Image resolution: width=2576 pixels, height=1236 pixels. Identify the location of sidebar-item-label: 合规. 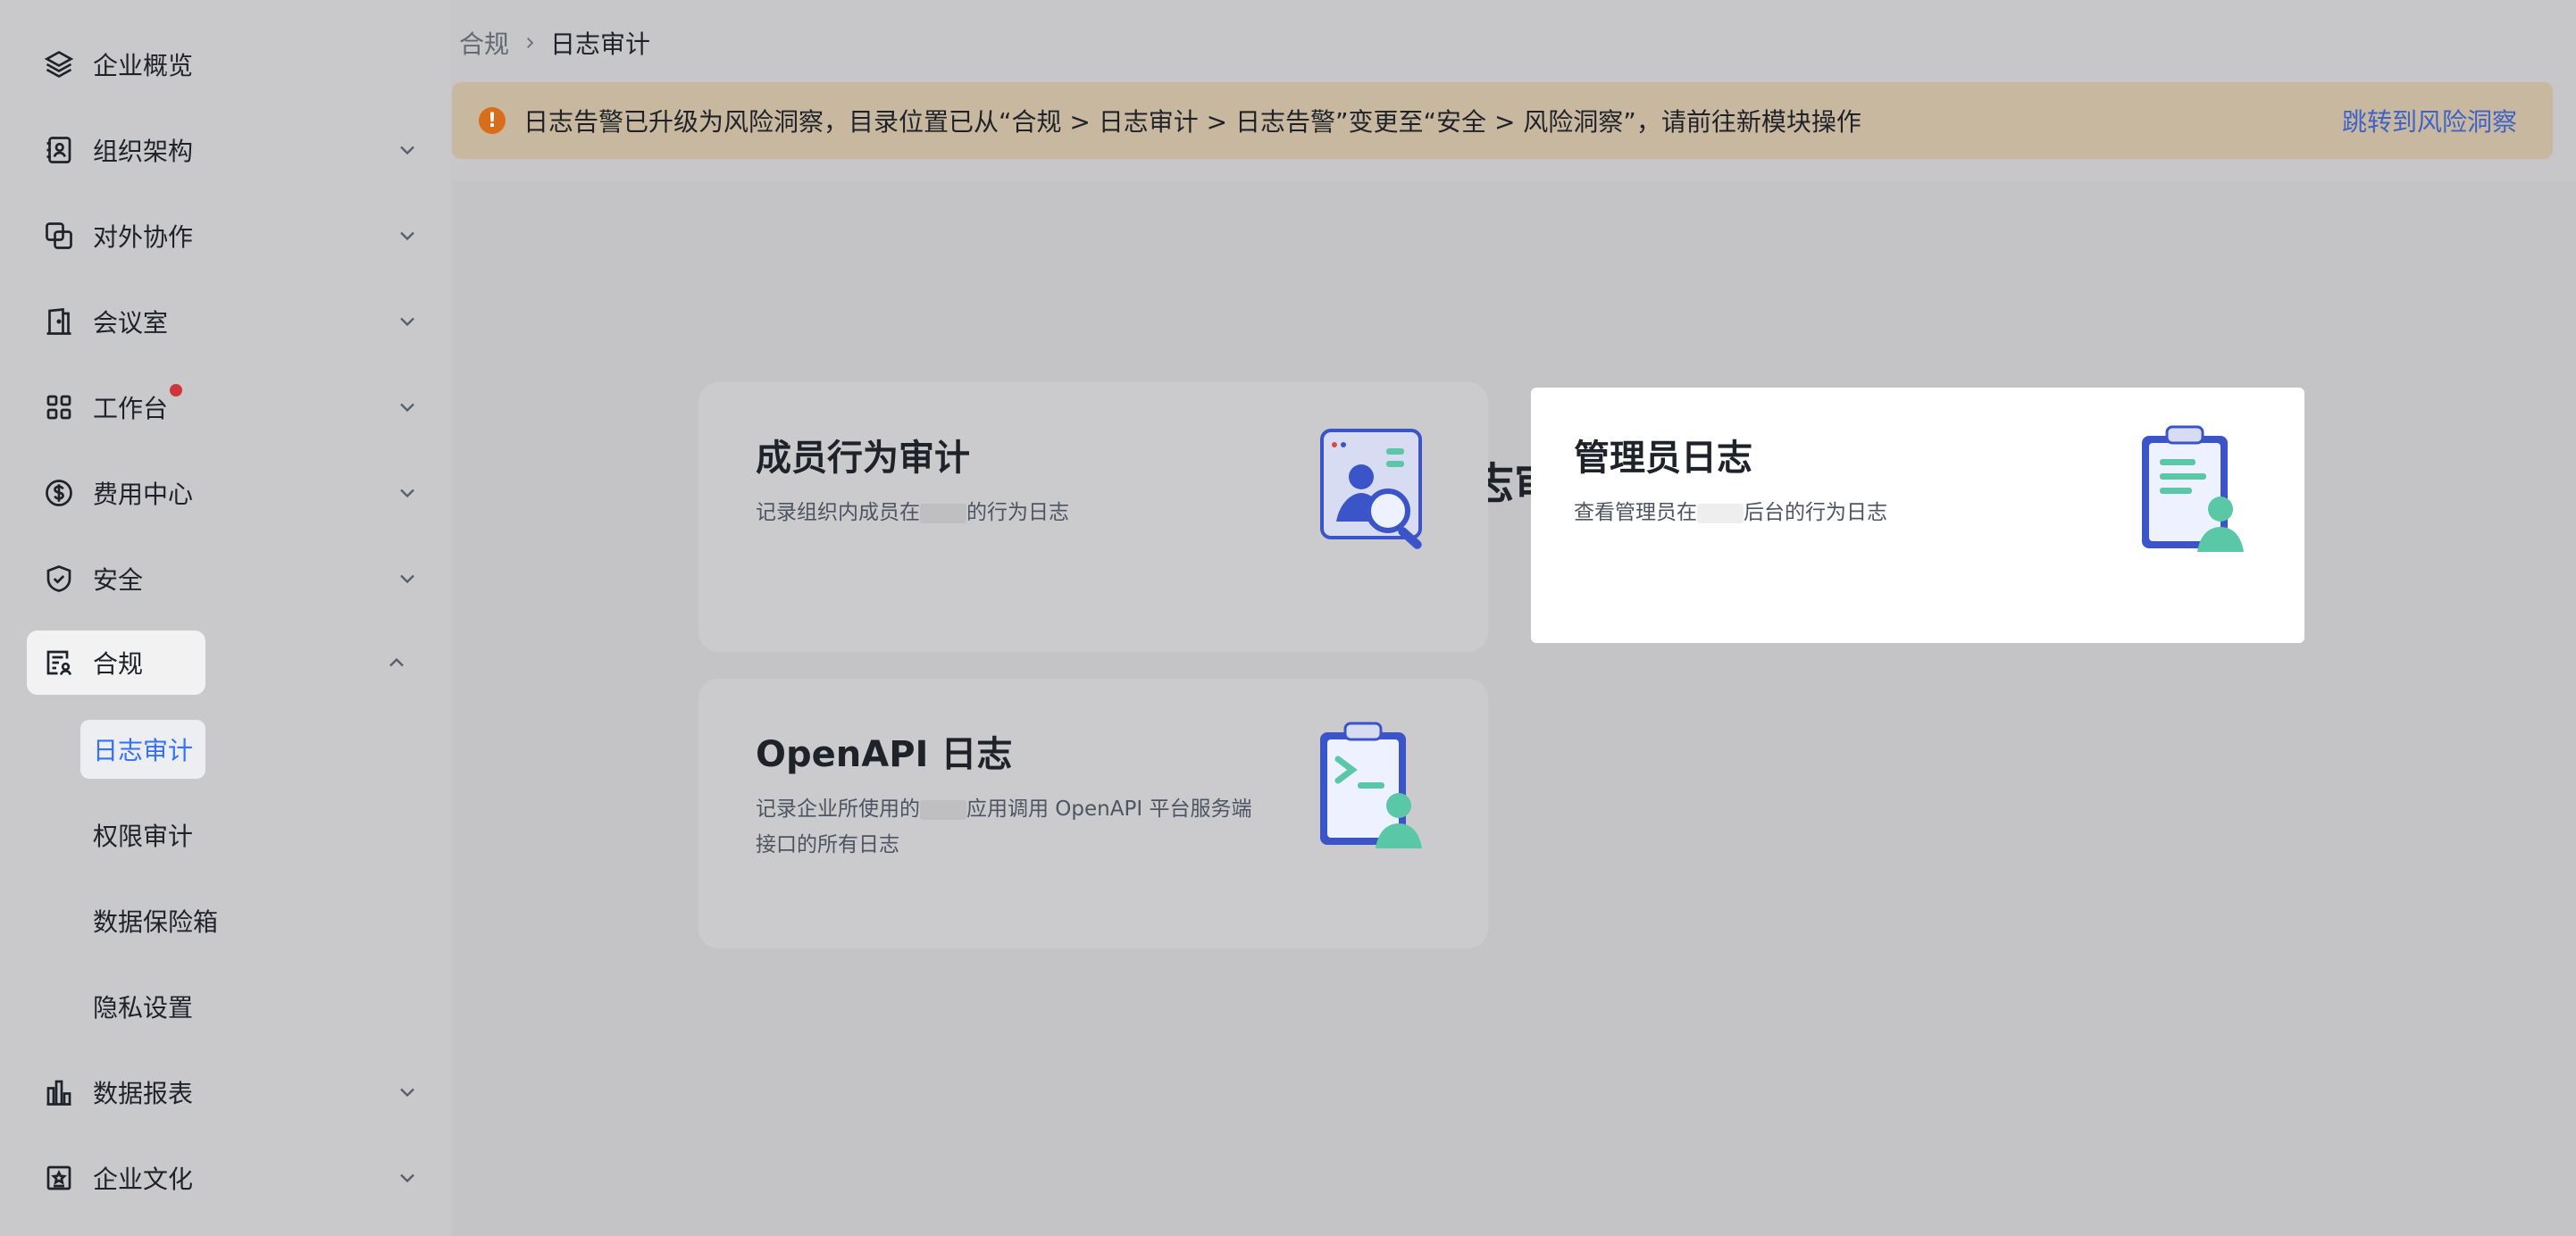
(118, 664).